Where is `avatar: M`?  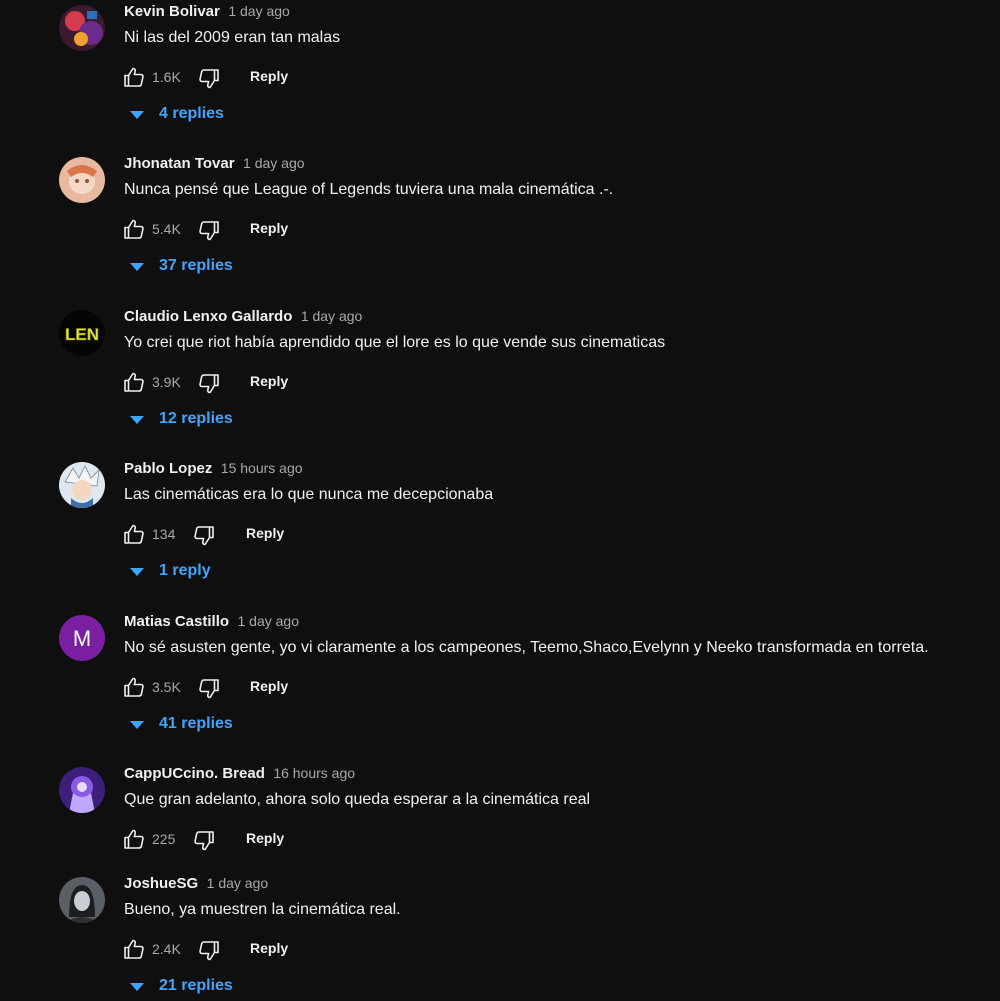
avatar: M is located at coordinates (82, 638).